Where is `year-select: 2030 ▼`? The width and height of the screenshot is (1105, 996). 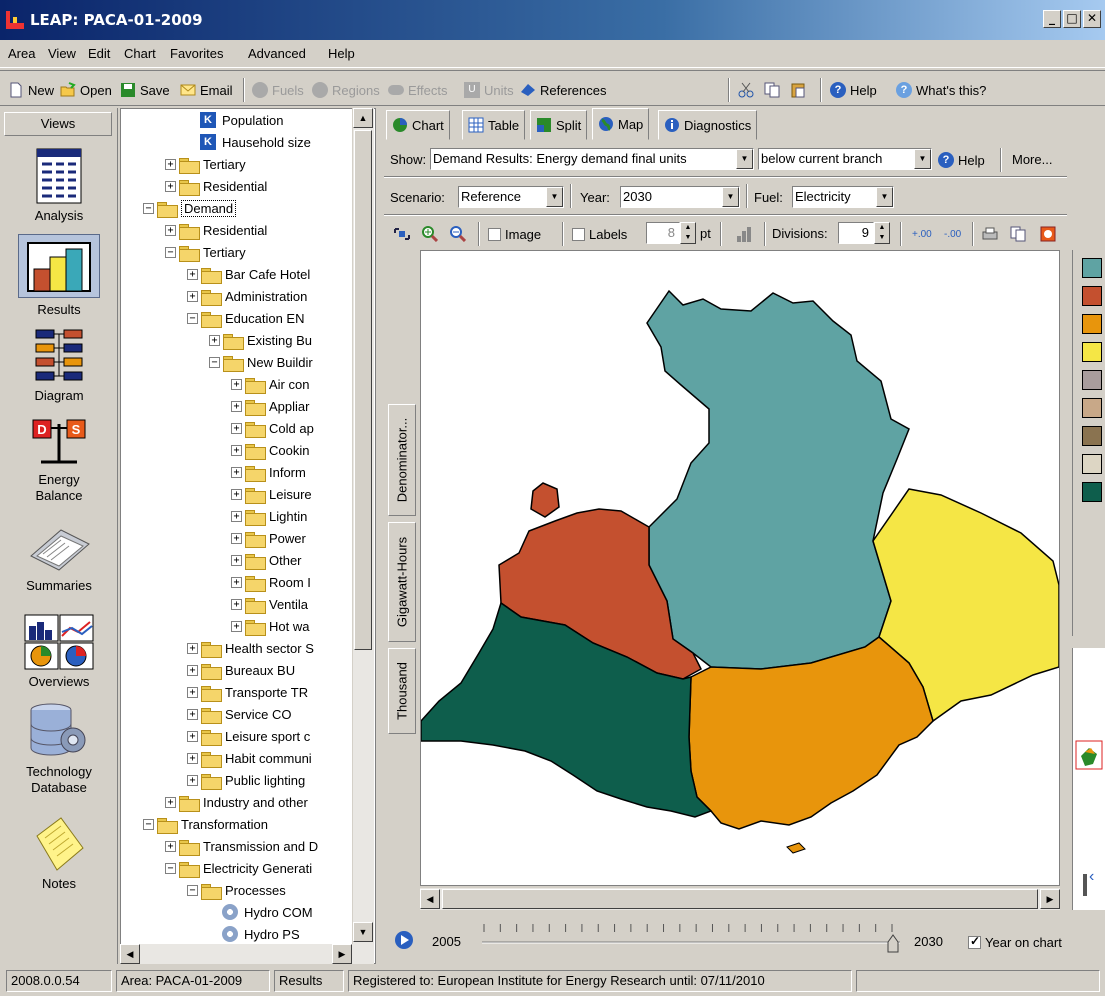
year-select: 2030 ▼ is located at coordinates (680, 197).